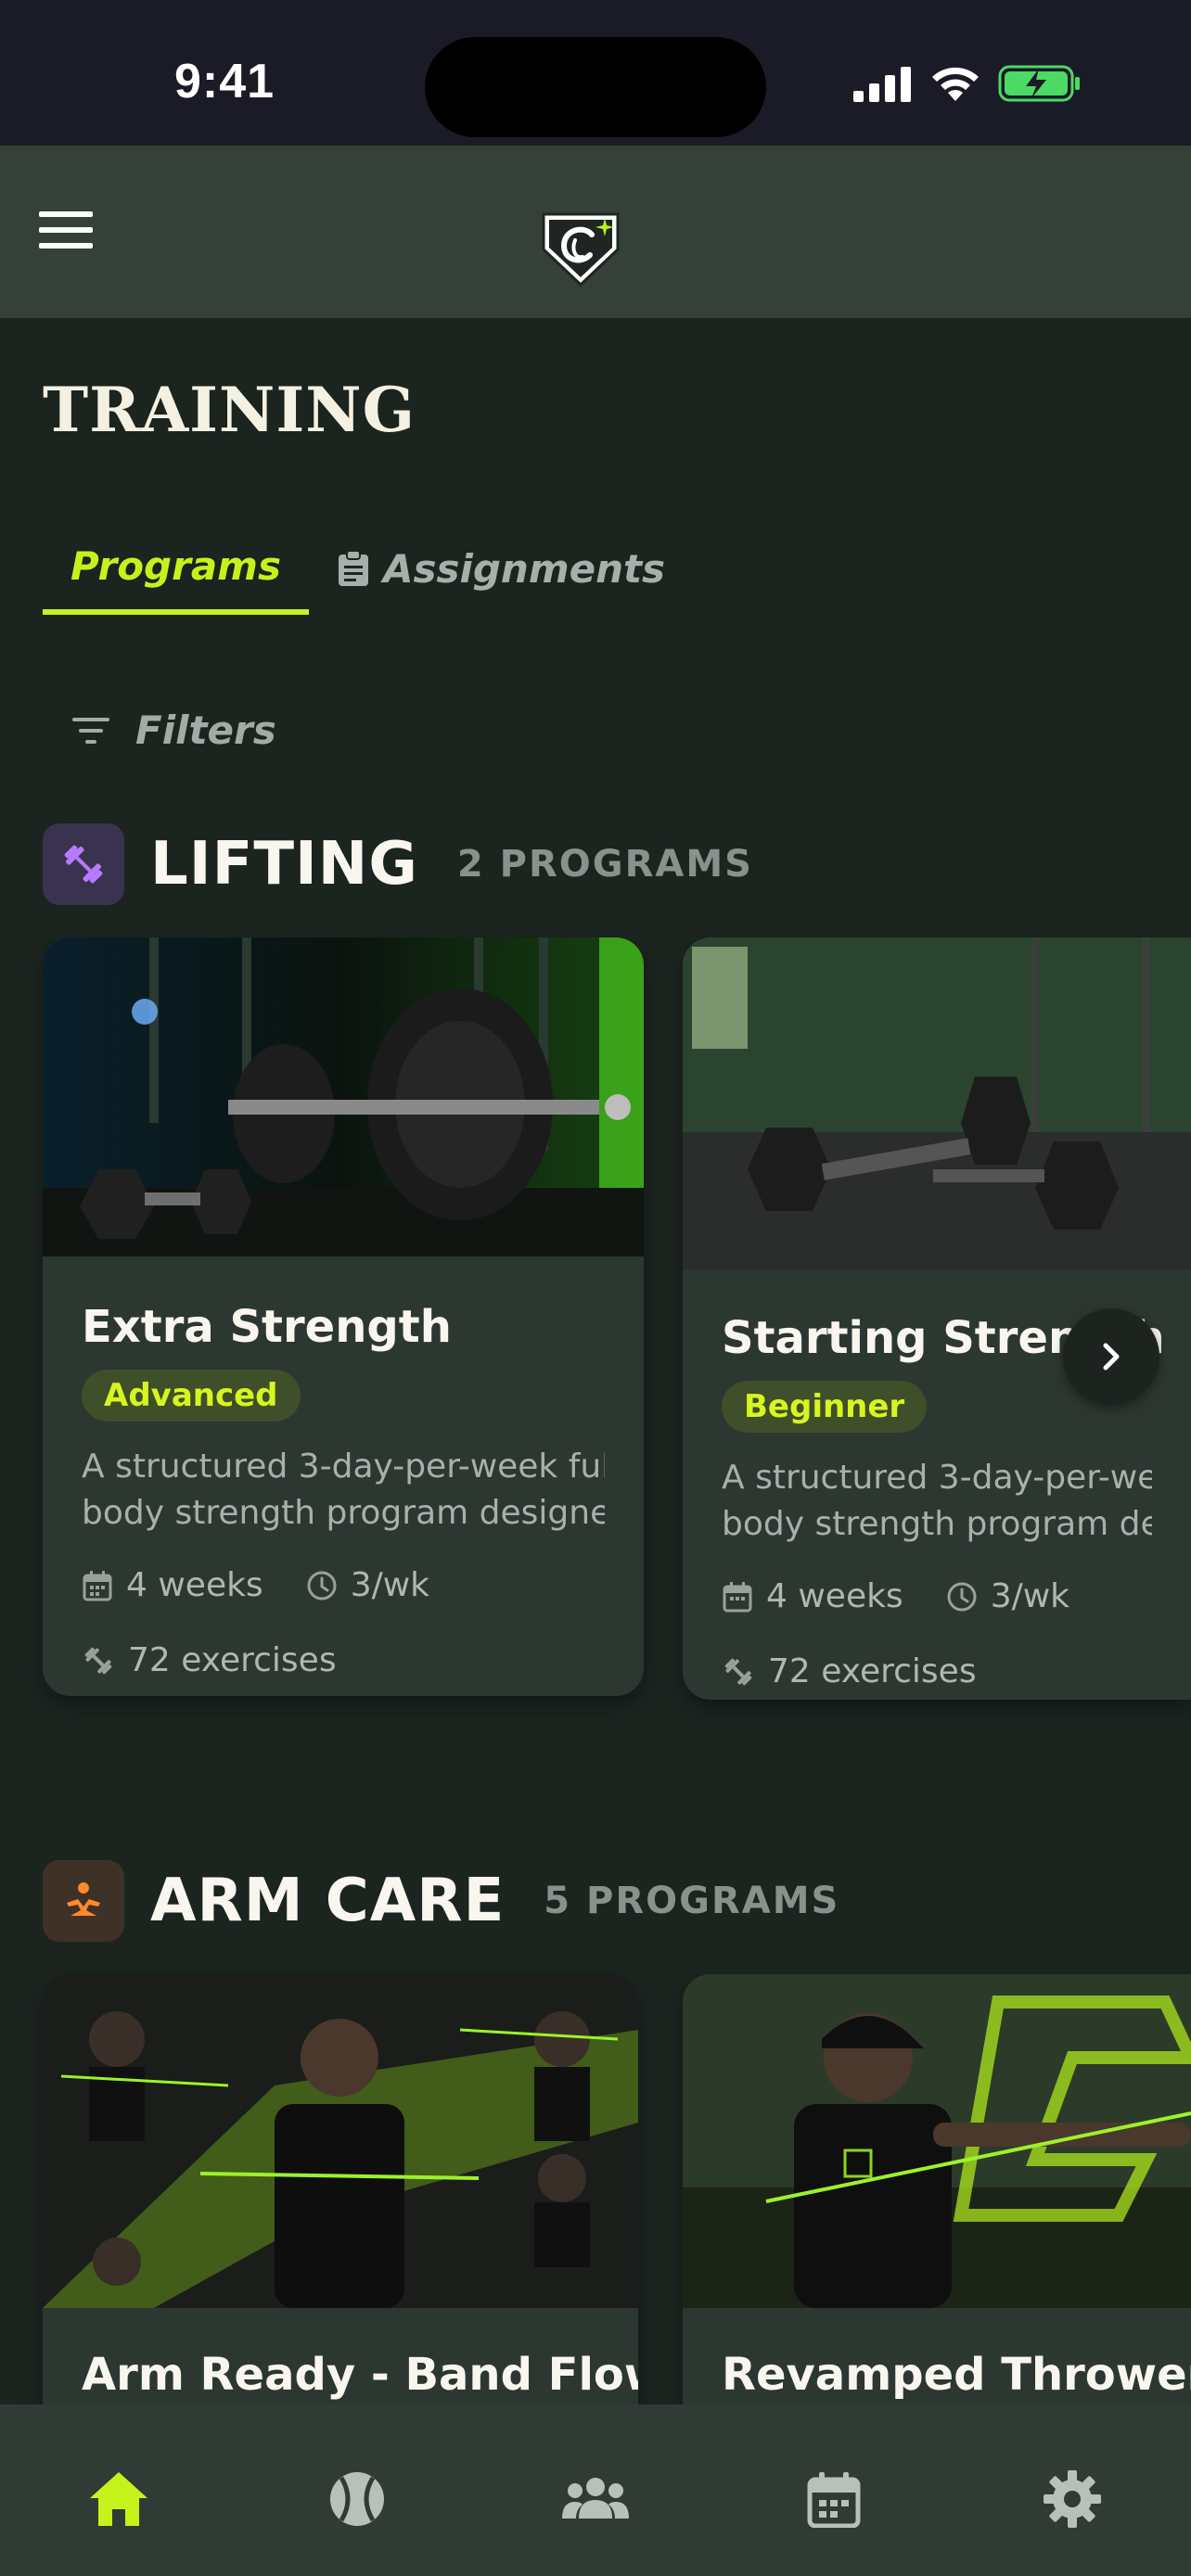  I want to click on section-title: ARM CARE, so click(328, 1901).